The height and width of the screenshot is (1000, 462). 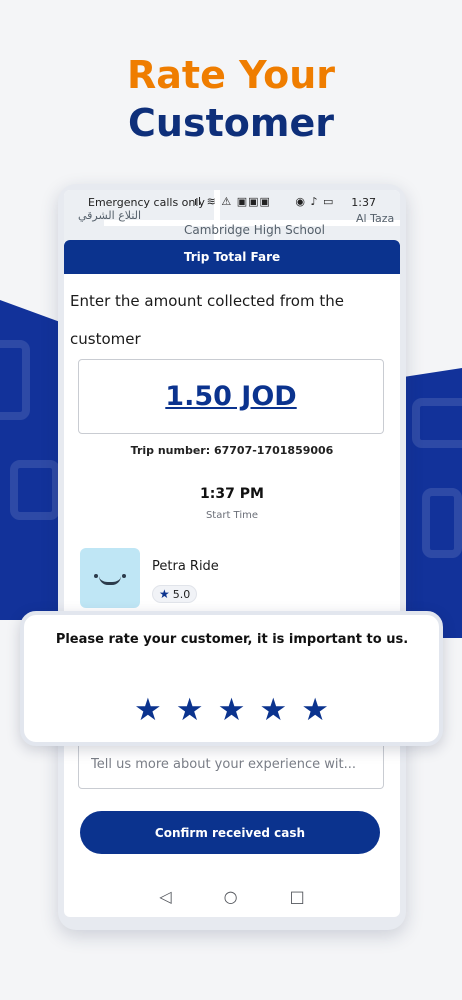 I want to click on map-label-taza: Al Taza, so click(x=375, y=218).